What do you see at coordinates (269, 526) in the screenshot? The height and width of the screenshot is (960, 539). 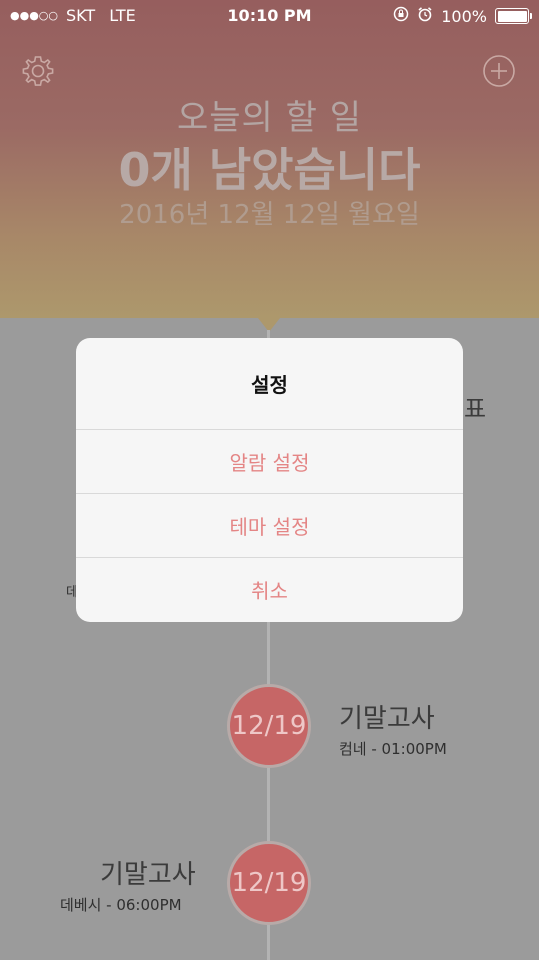 I see `theme-settings-button: 테마 설정` at bounding box center [269, 526].